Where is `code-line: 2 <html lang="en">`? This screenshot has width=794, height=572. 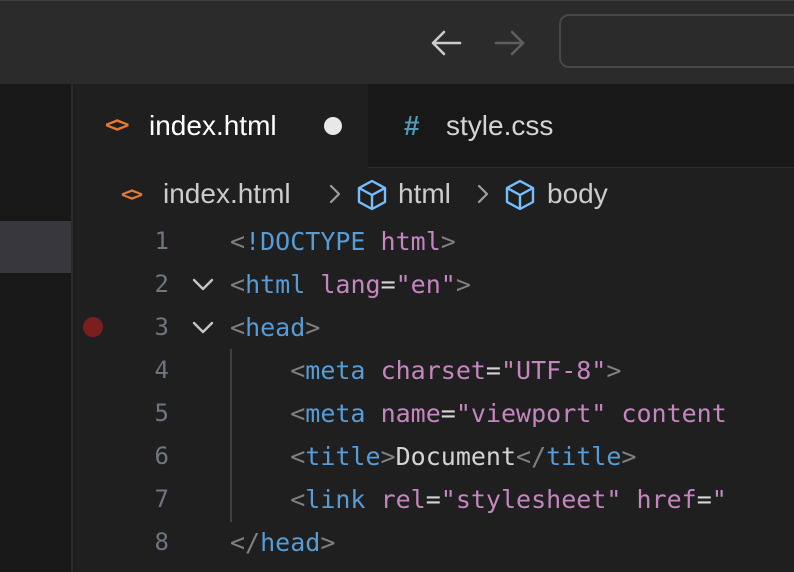 code-line: 2 <html lang="en"> is located at coordinates (433, 284).